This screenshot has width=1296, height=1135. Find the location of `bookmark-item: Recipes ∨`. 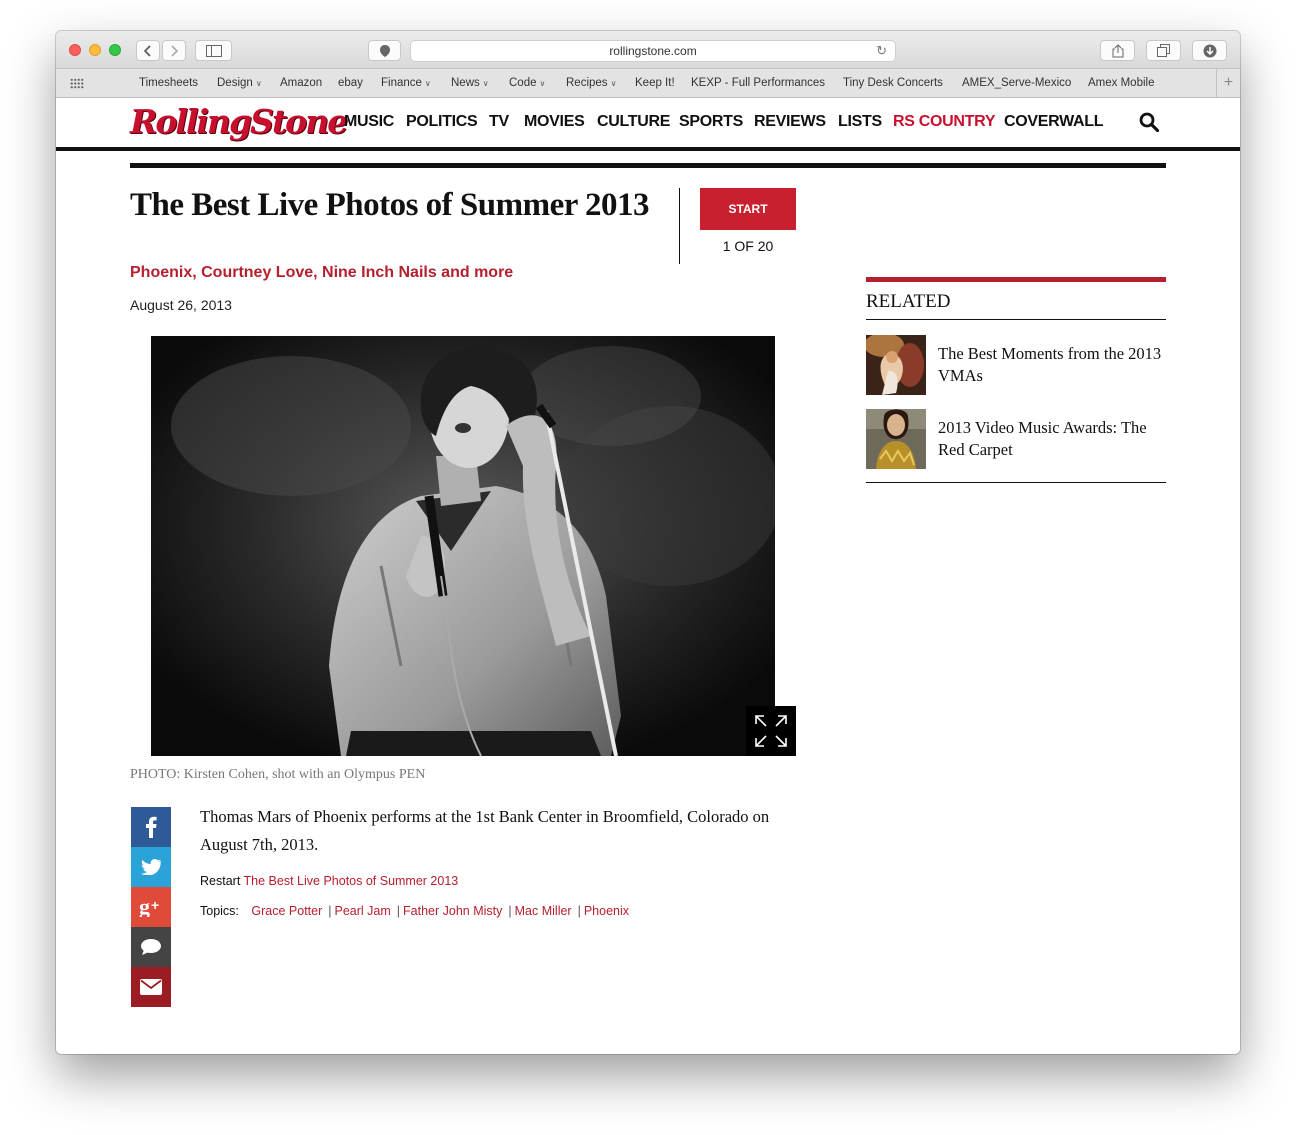

bookmark-item: Recipes ∨ is located at coordinates (591, 83).